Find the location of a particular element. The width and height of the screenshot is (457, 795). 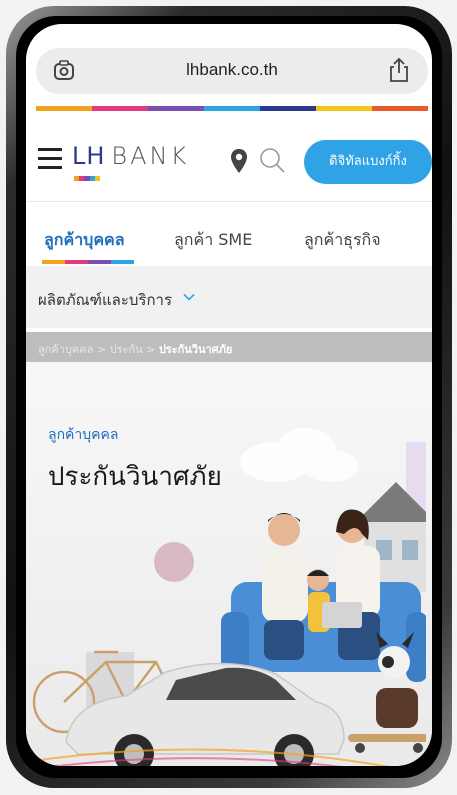

breadcrumb-item-insurance: ประกัน is located at coordinates (126, 349).